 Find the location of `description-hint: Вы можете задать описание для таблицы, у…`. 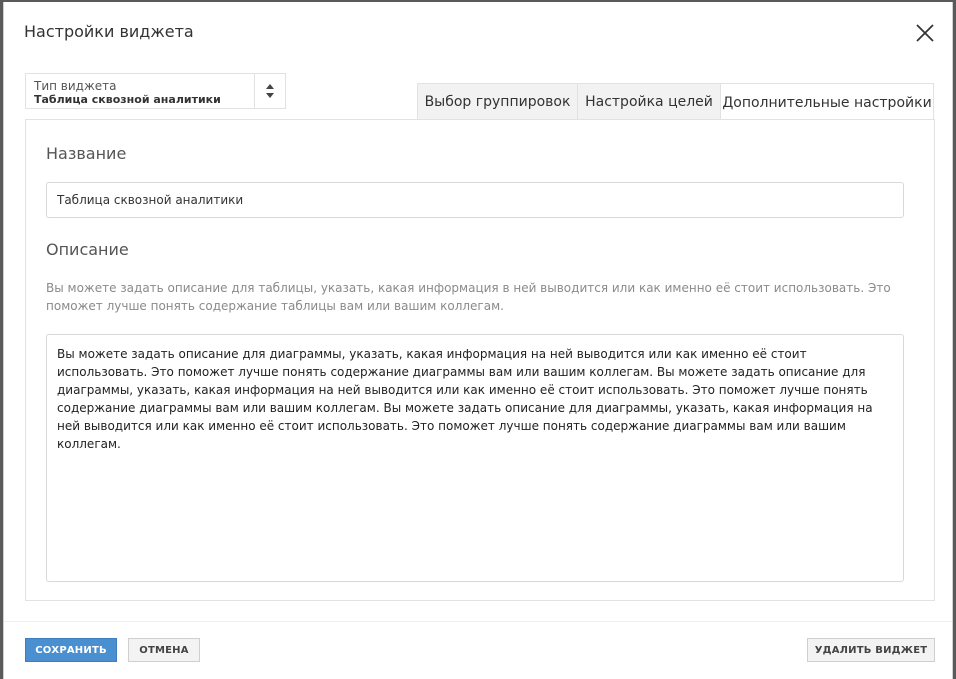

description-hint: Вы можете задать описание для таблицы, у… is located at coordinates (468, 297).